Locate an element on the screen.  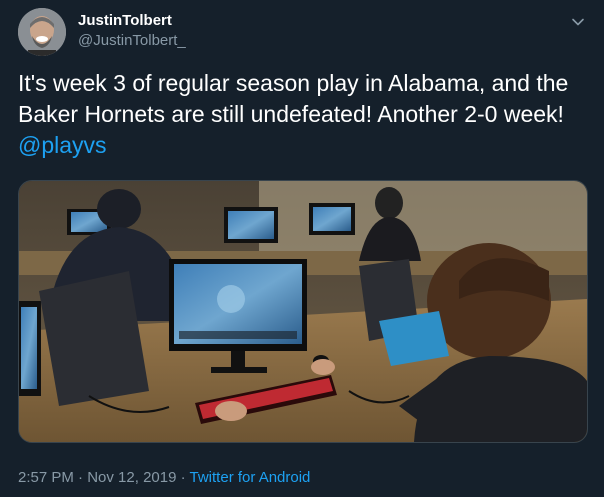
tweet-source-link: Twitter for Android is located at coordinates (250, 477).